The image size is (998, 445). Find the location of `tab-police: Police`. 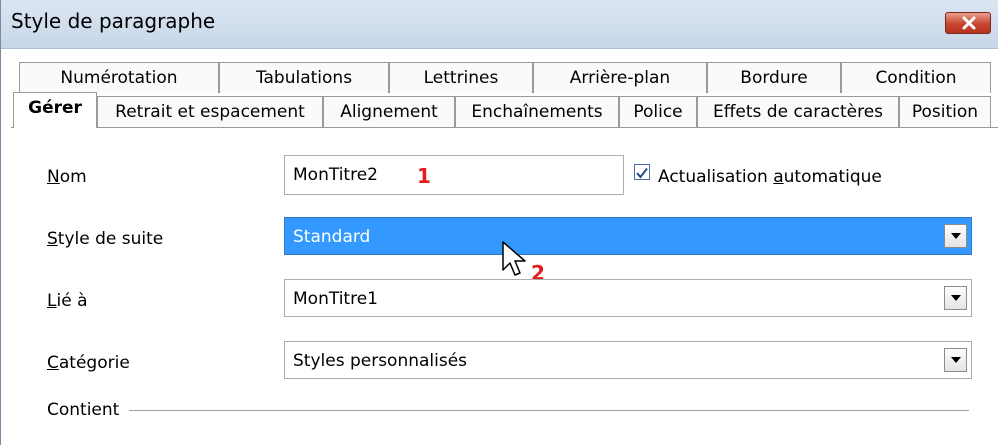

tab-police: Police is located at coordinates (658, 111).